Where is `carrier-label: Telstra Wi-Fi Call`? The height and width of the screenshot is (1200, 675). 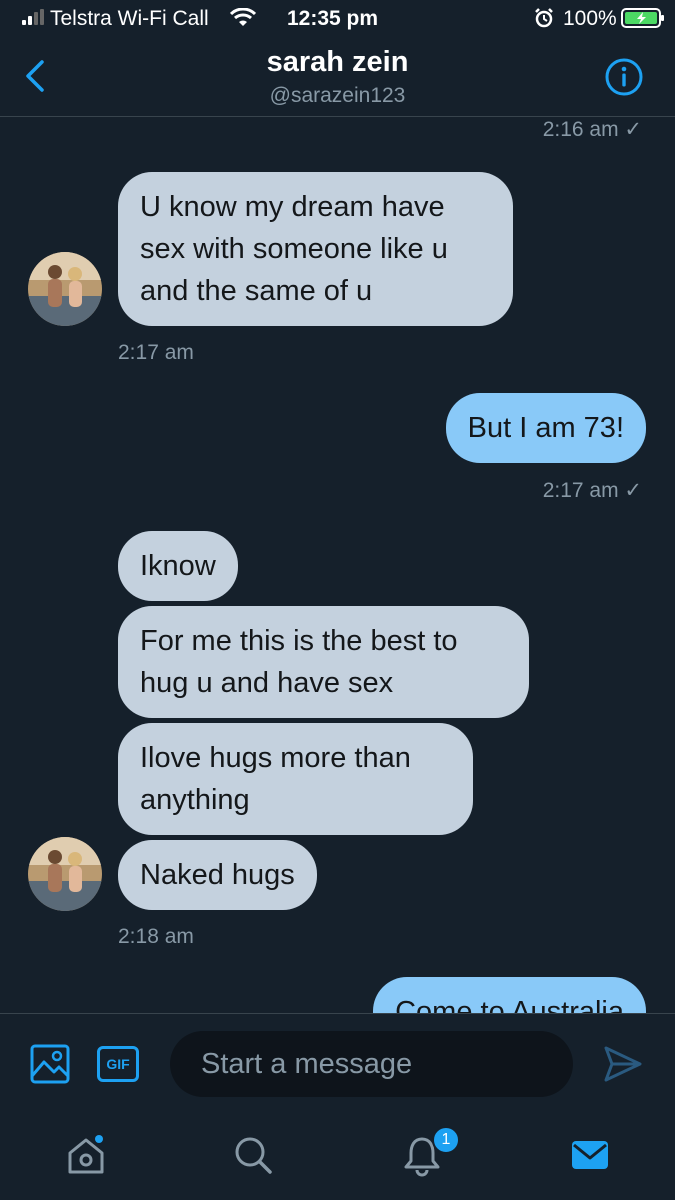 carrier-label: Telstra Wi-Fi Call is located at coordinates (129, 18).